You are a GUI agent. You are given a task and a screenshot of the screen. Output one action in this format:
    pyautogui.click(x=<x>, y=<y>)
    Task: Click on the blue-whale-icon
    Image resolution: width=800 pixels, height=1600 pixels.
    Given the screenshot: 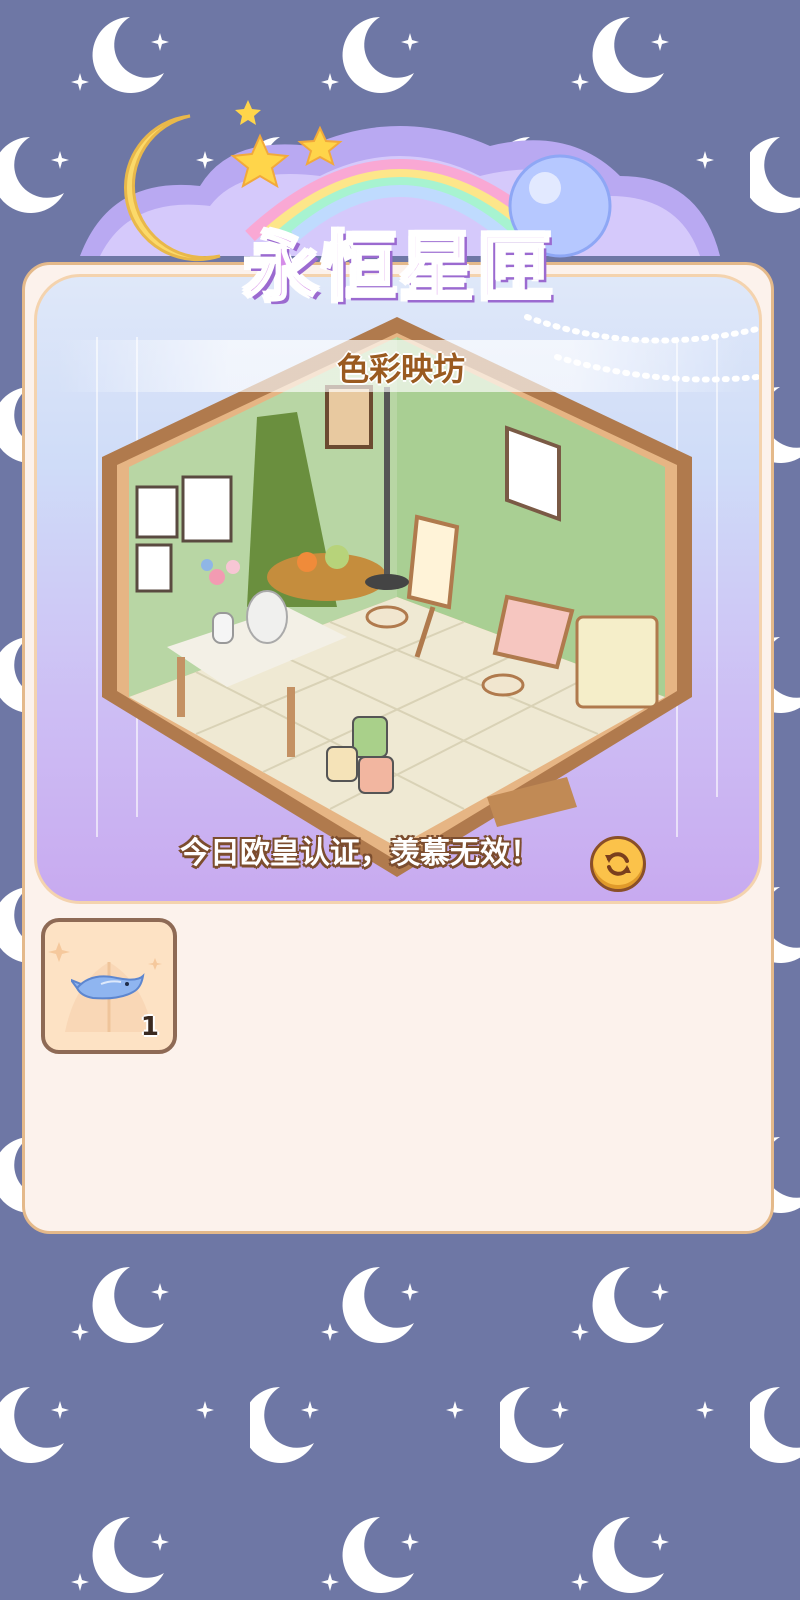 What is the action you would take?
    pyautogui.click(x=108, y=986)
    